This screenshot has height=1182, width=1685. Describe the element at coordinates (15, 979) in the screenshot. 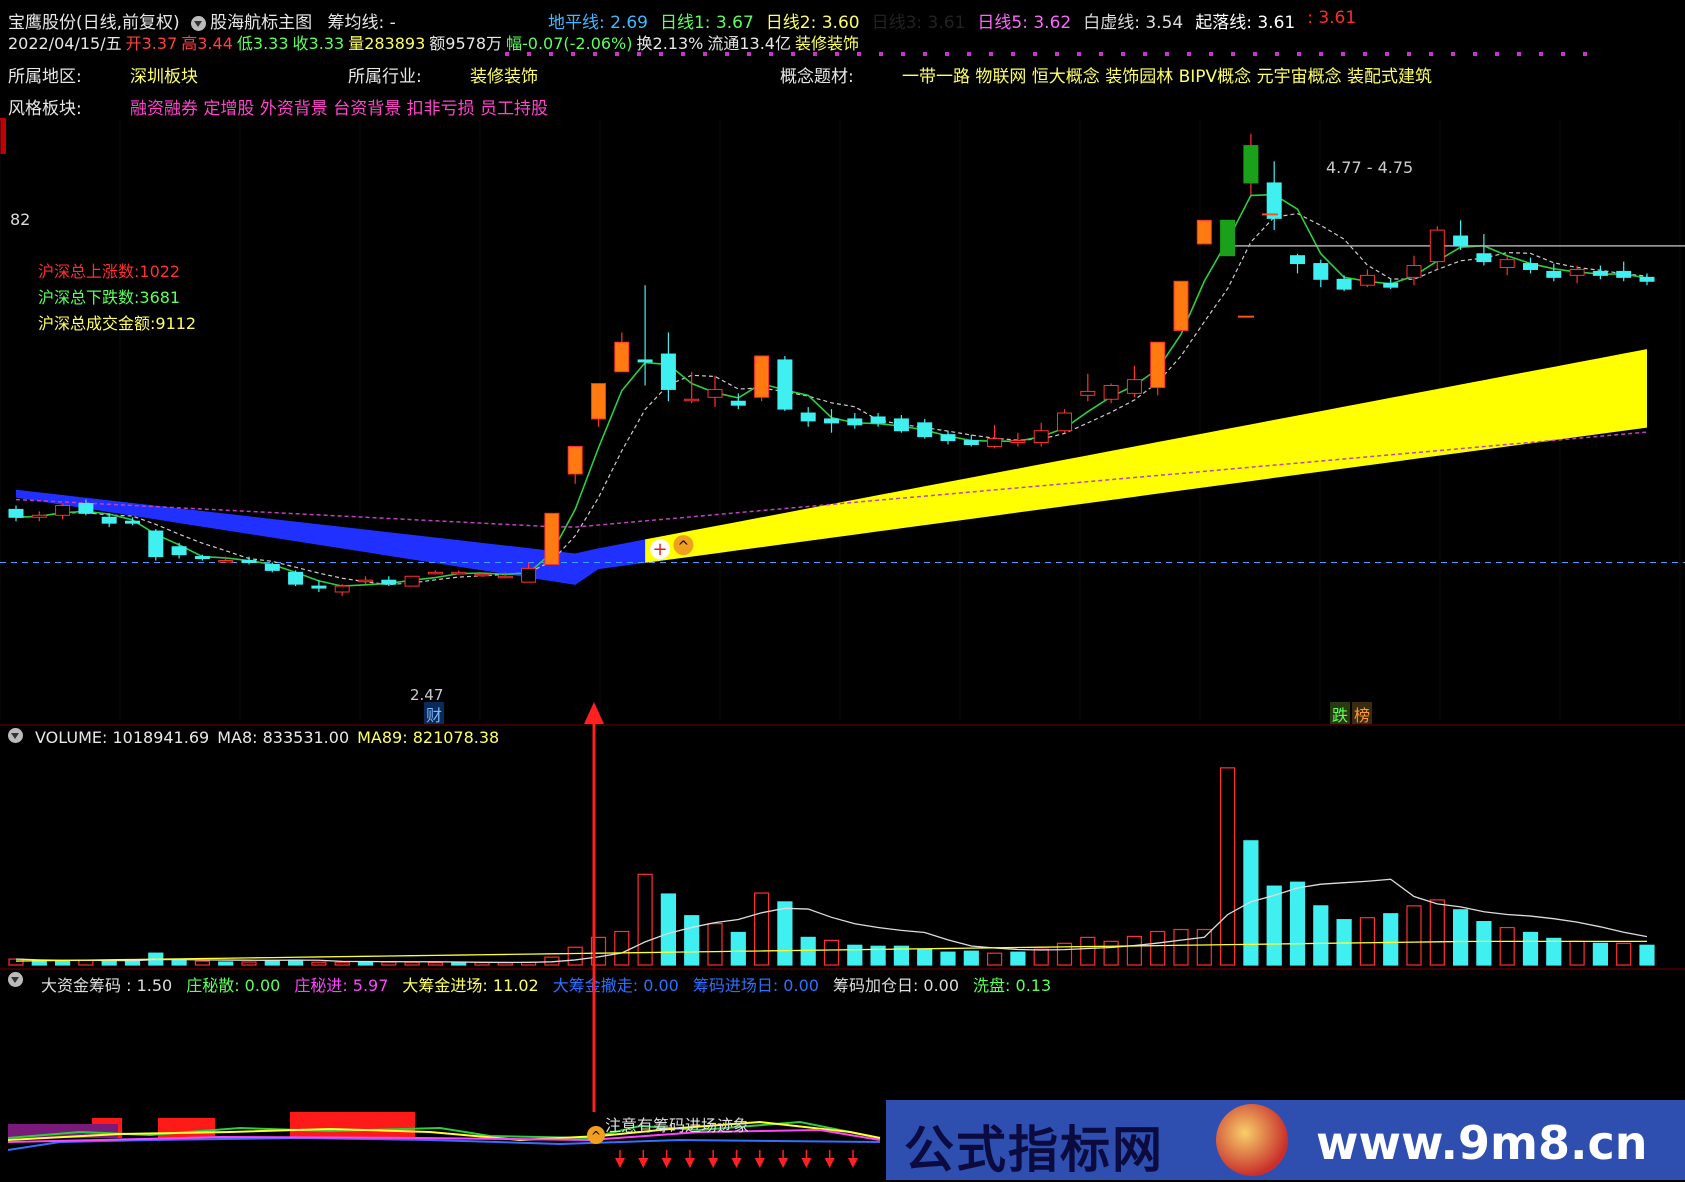

I see `indicator-pane-dropdown-icon` at that location.